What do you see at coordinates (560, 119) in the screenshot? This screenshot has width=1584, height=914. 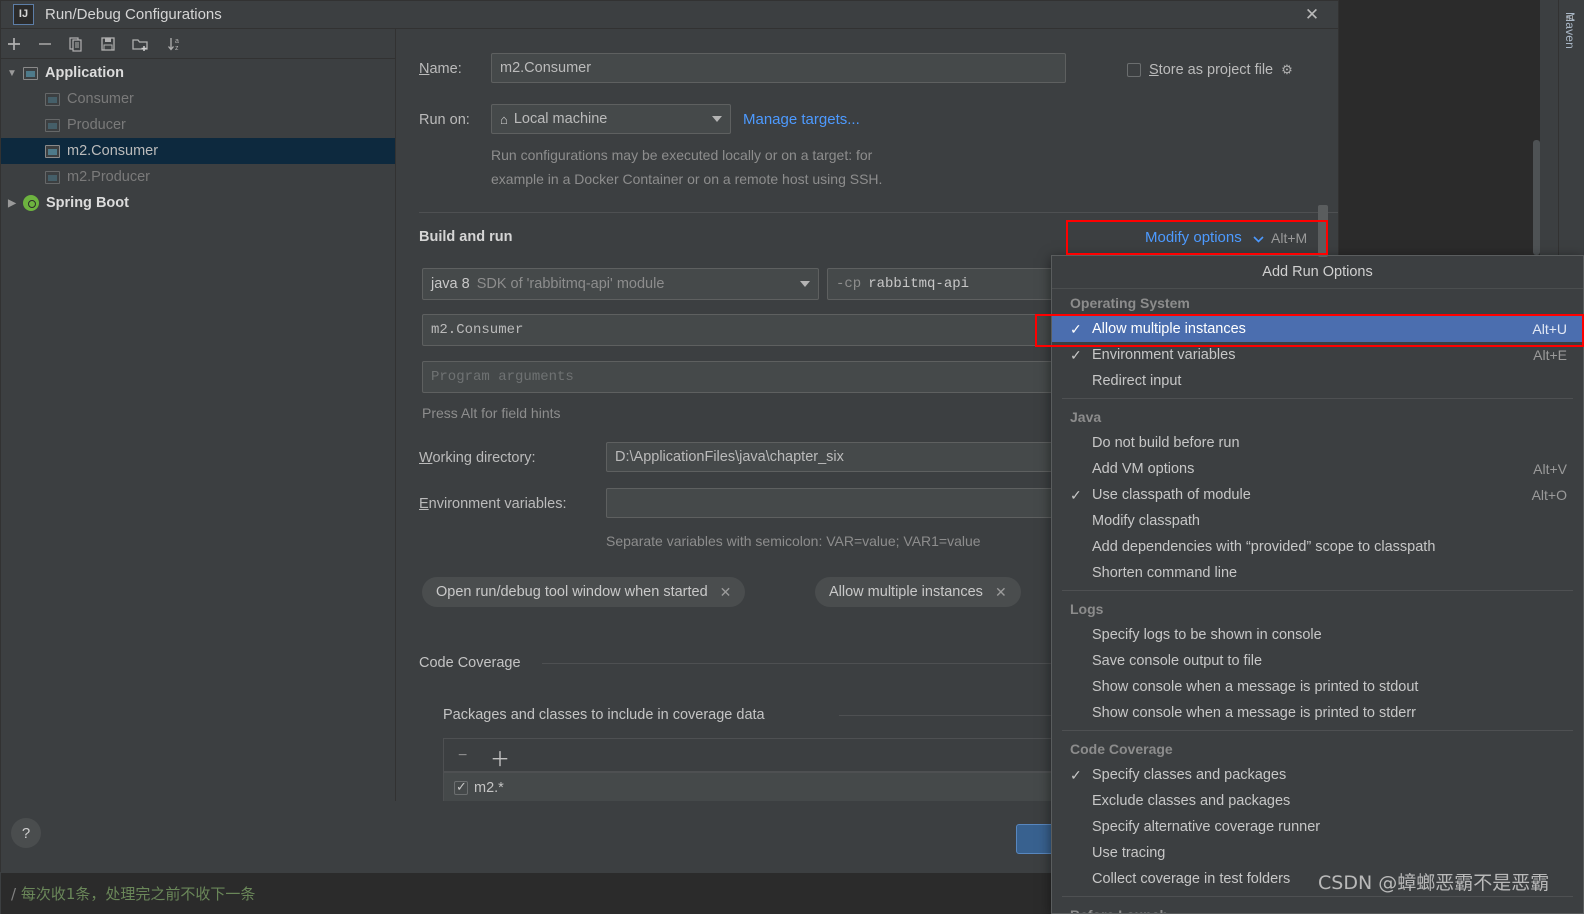 I see `run-on-value: Local machine` at bounding box center [560, 119].